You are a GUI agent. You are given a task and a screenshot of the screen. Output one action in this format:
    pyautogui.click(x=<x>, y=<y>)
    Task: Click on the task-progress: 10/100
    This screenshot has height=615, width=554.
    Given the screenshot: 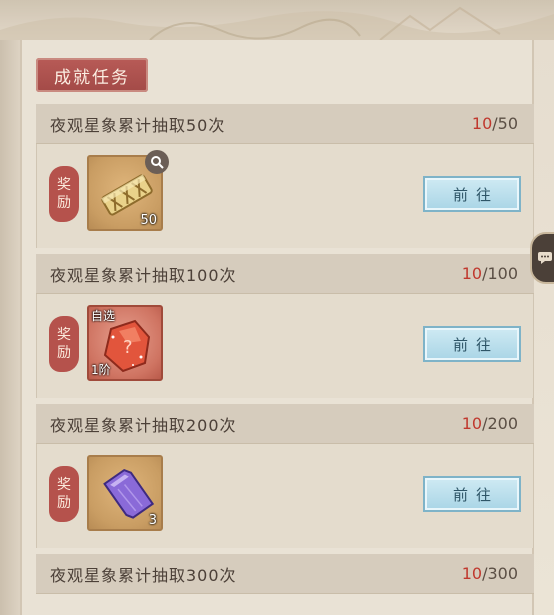 What is the action you would take?
    pyautogui.click(x=490, y=273)
    